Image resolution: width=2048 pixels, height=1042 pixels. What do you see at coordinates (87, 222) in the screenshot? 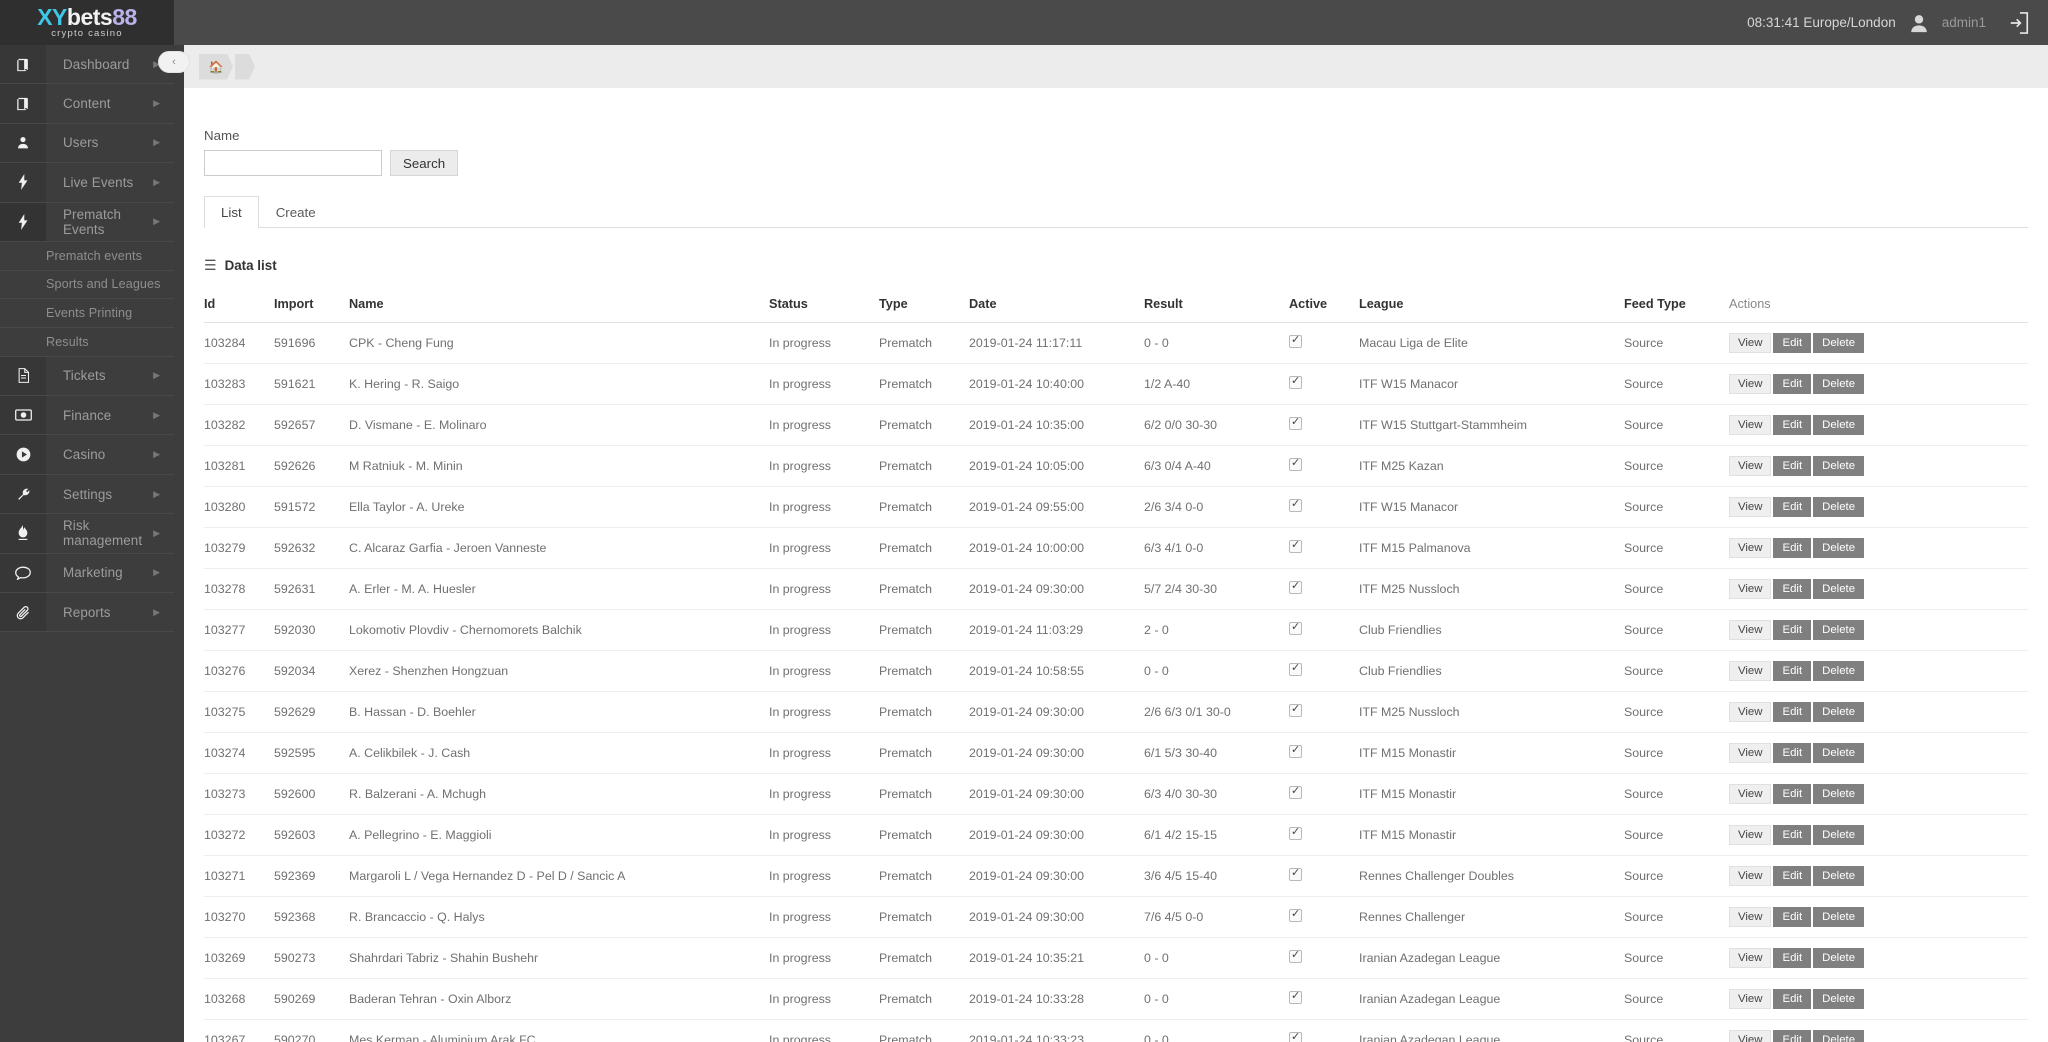
I see `sidebar-item-prematch-events: Prematch Events ▶` at bounding box center [87, 222].